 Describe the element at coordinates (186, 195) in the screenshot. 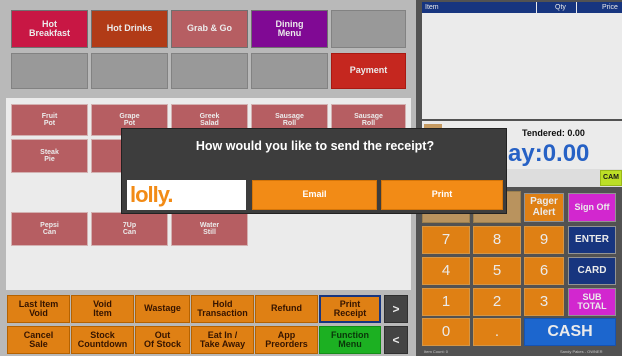

I see `lolly-logo: lolly.` at that location.